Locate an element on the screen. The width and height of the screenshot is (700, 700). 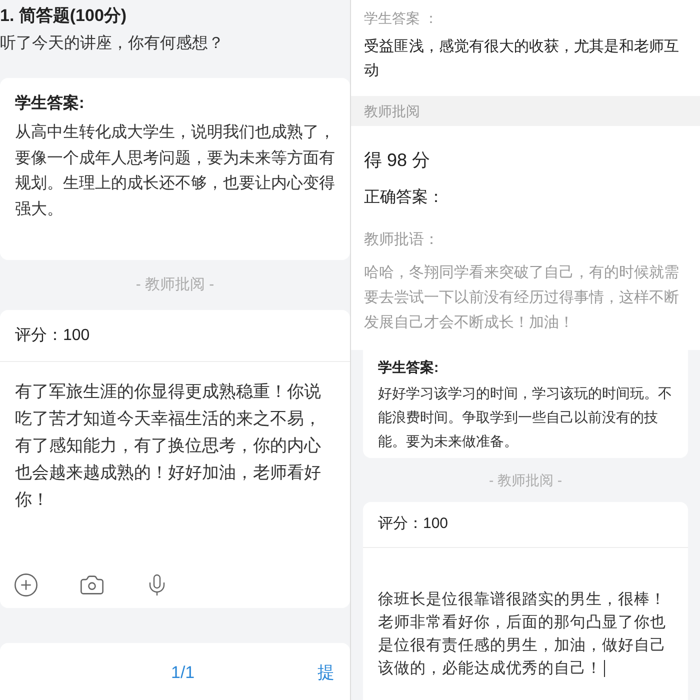
review-band: 教师批阅 is located at coordinates (525, 111).